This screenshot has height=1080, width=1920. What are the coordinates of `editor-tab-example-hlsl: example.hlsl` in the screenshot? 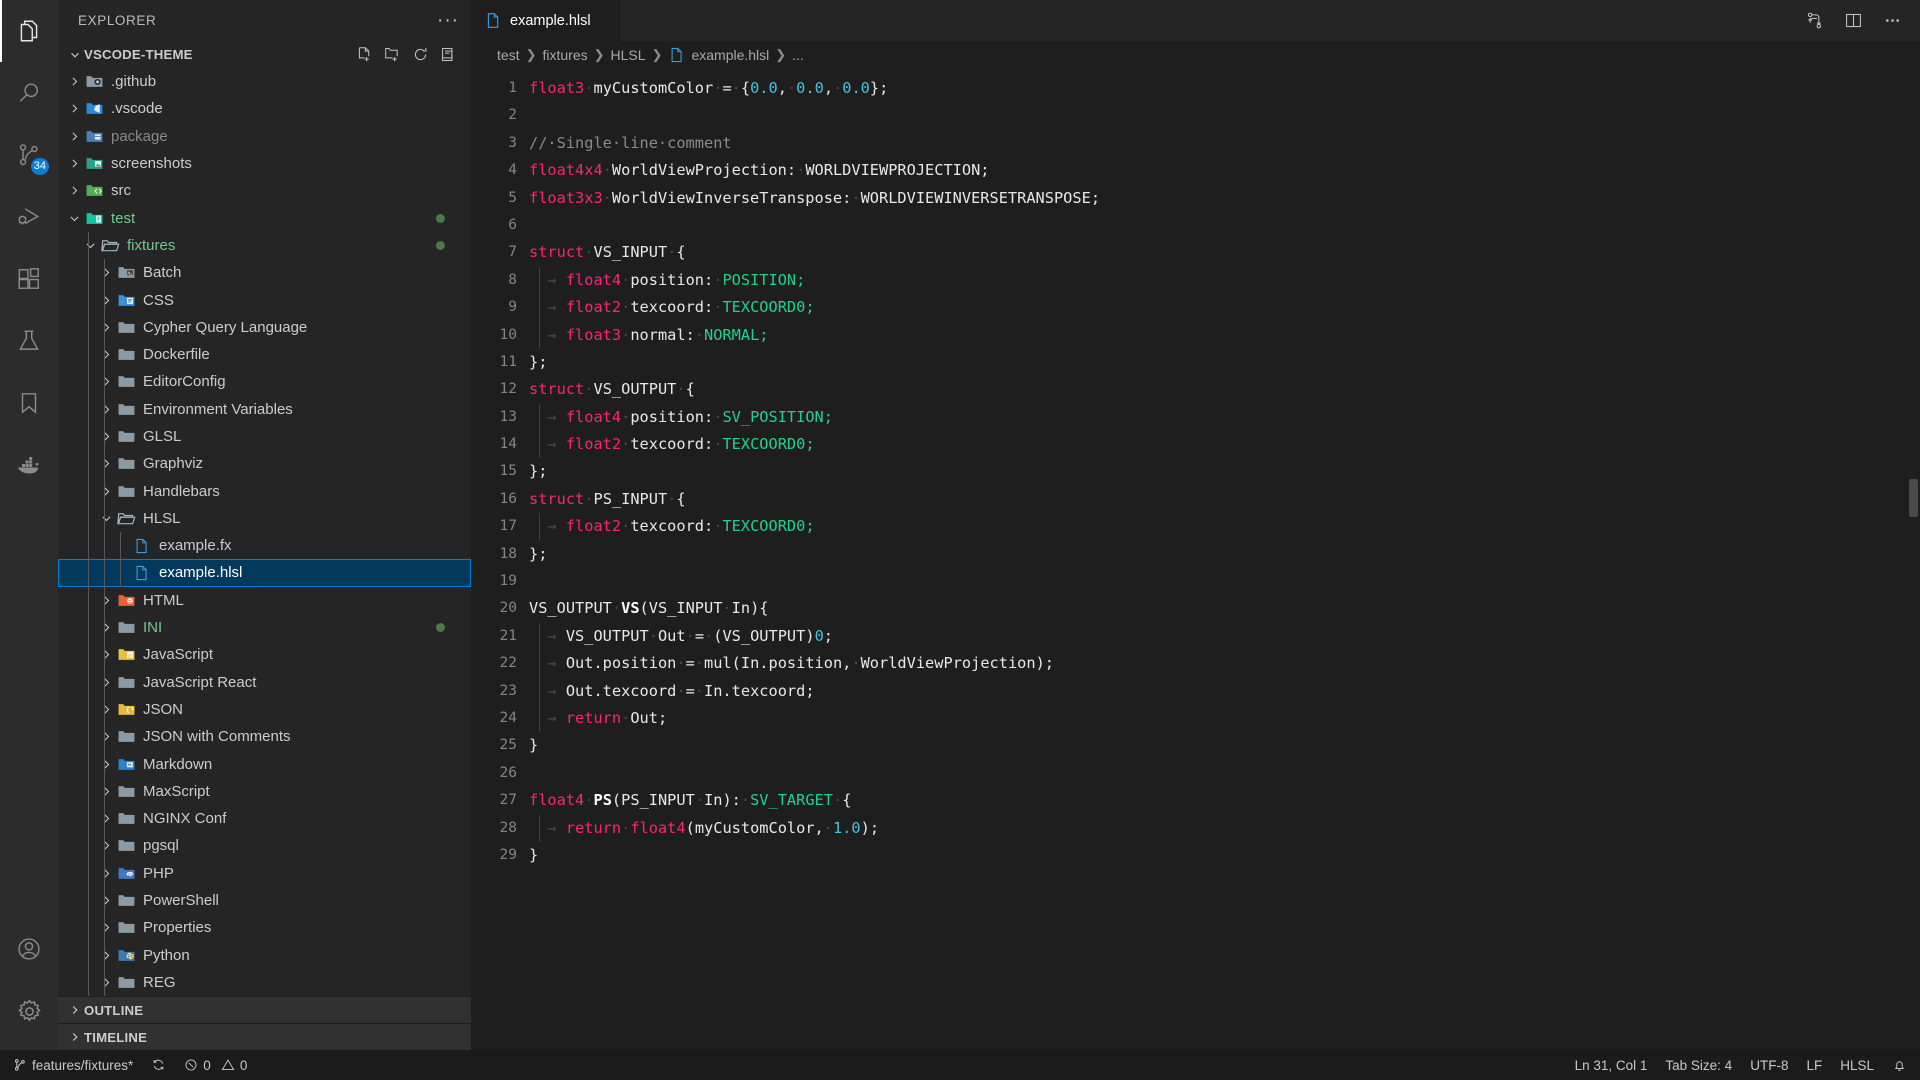 It's located at (546, 20).